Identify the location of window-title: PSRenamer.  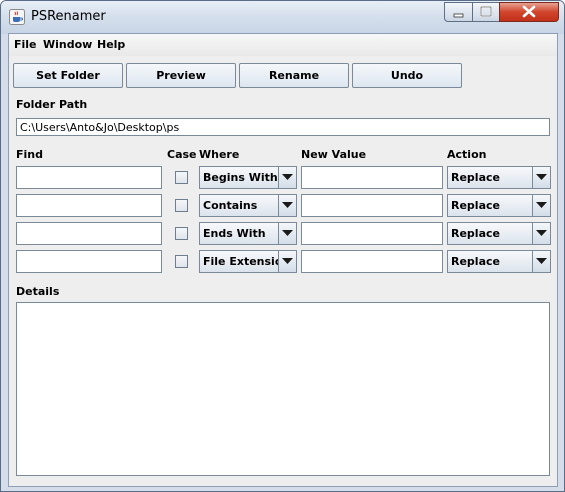
(68, 16).